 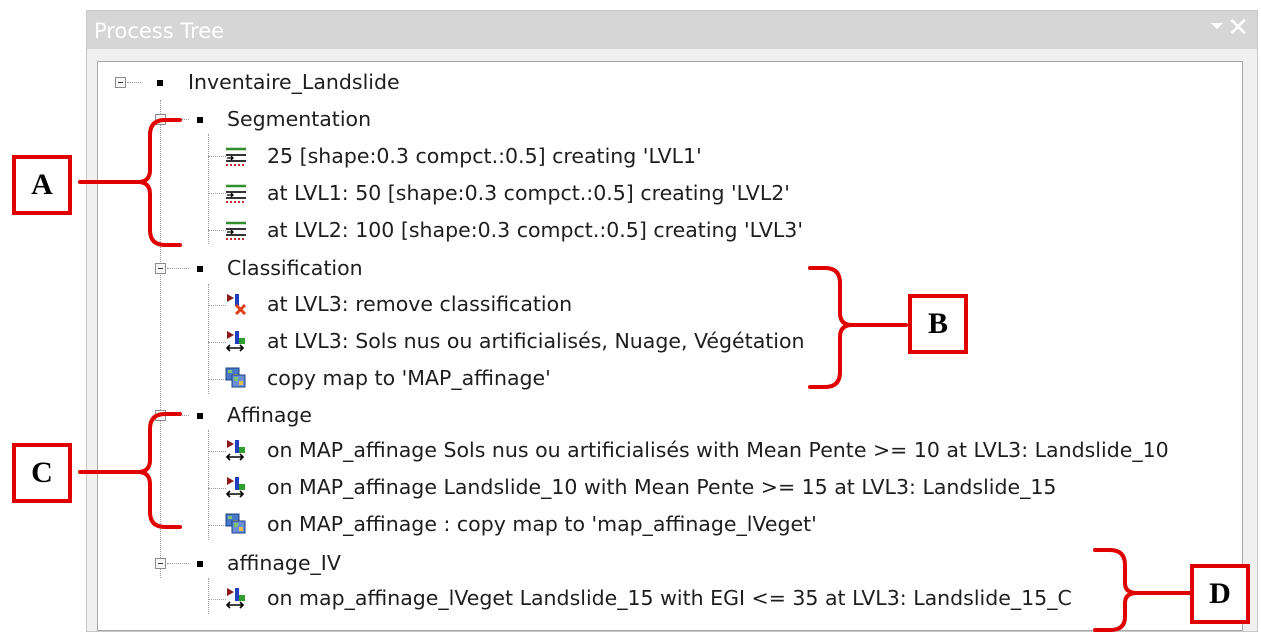 What do you see at coordinates (420, 304) in the screenshot?
I see `tree-item-label: at LVL3: remove classification` at bounding box center [420, 304].